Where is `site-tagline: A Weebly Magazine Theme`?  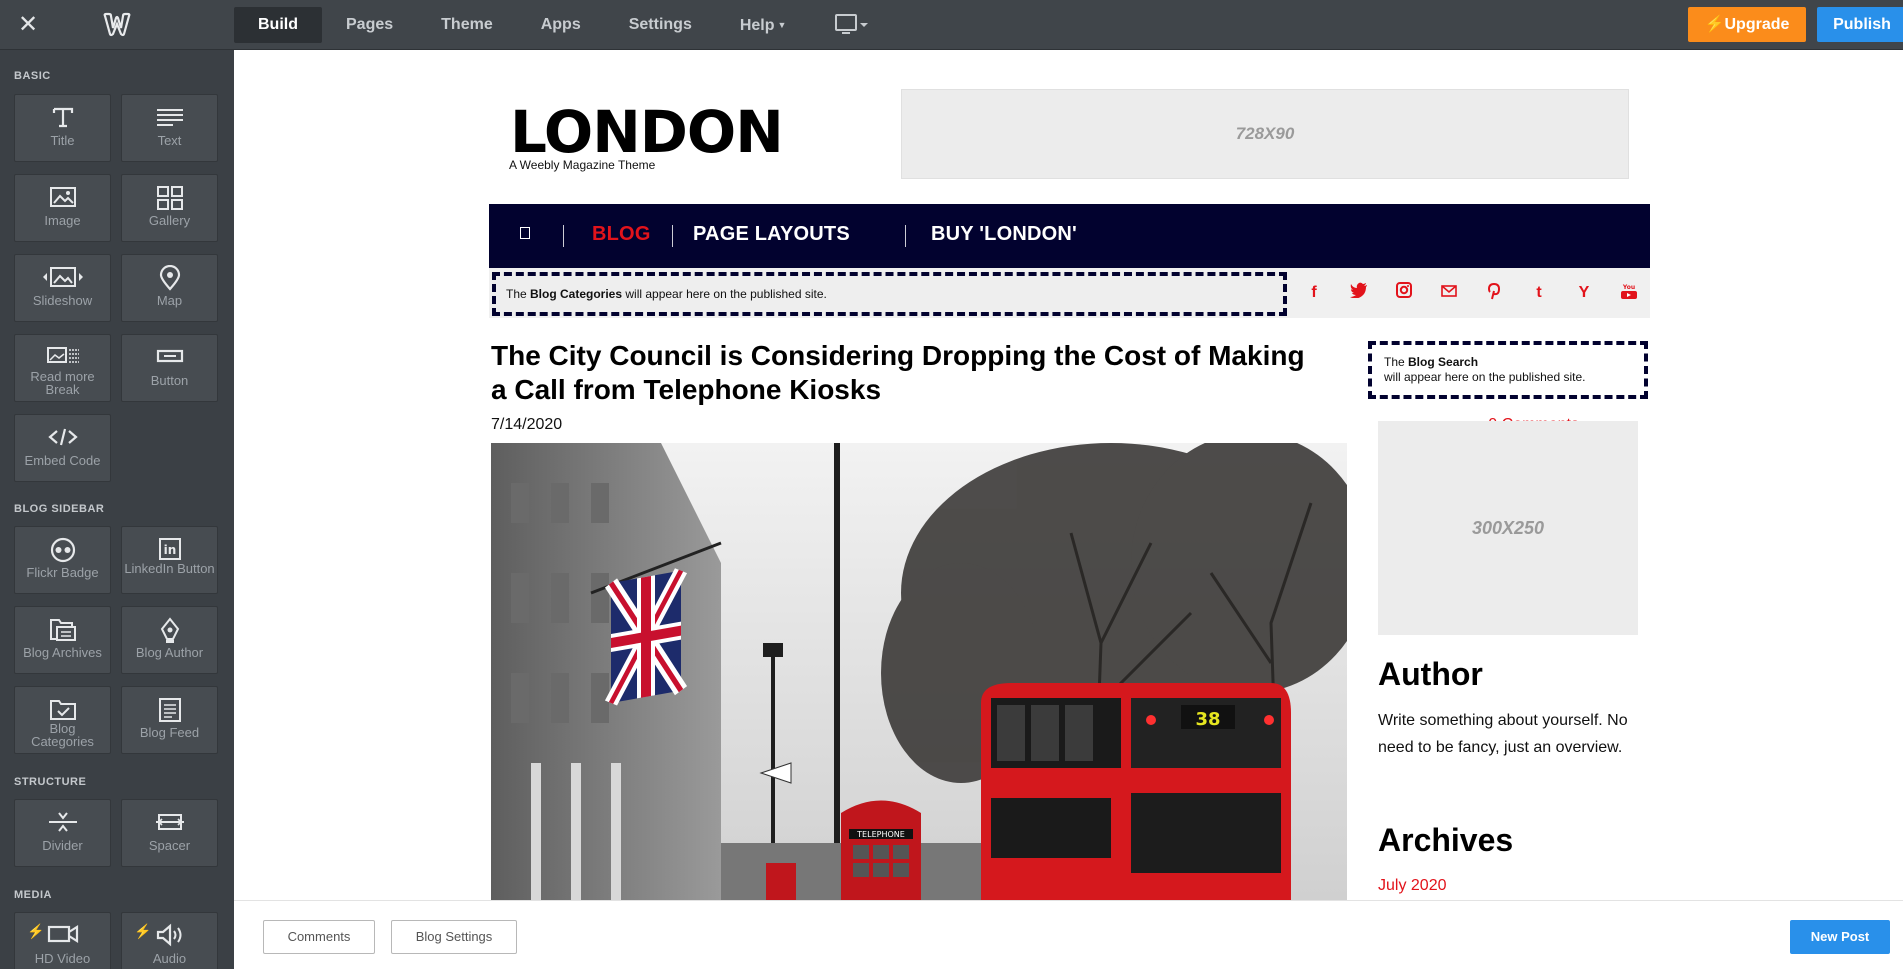
site-tagline: A Weebly Magazine Theme is located at coordinates (582, 165).